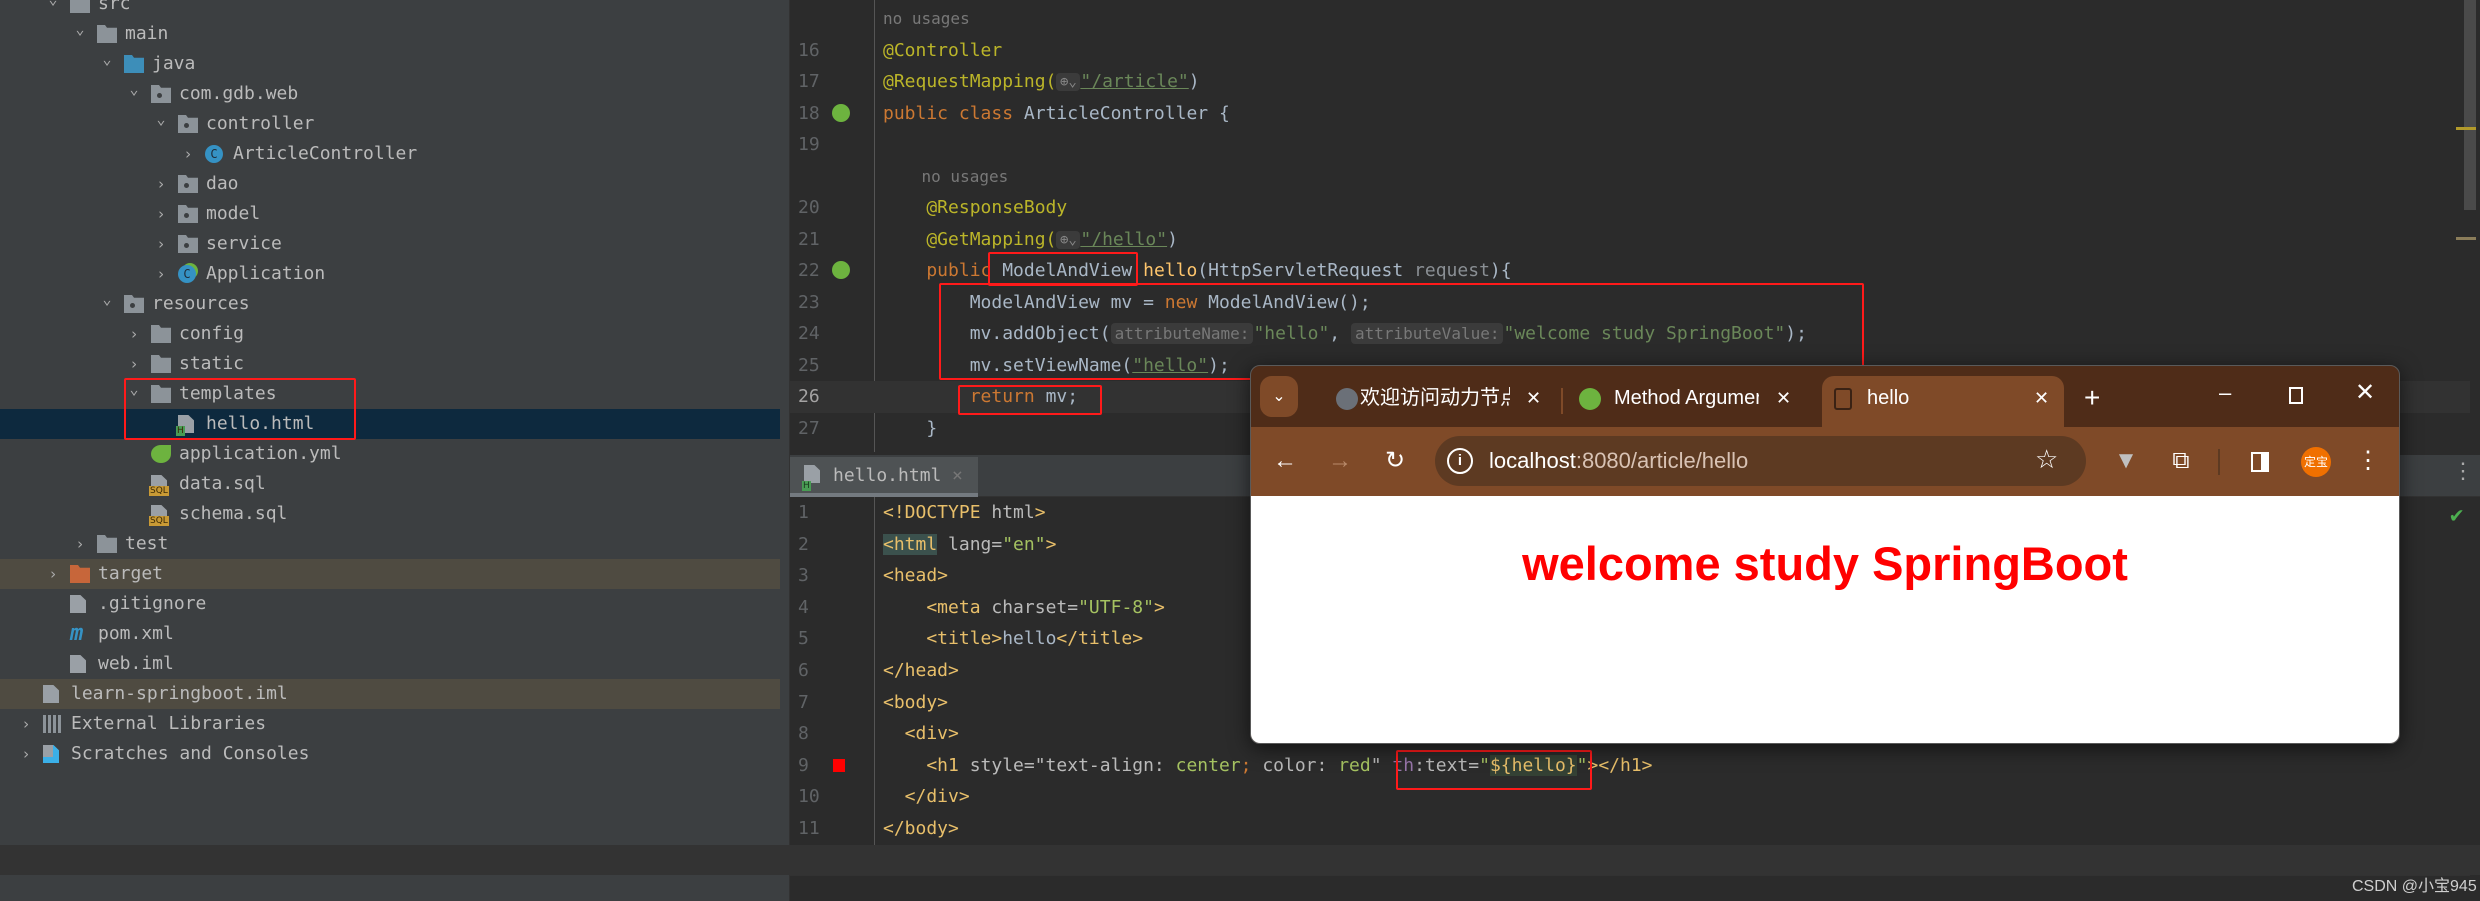 Image resolution: width=2480 pixels, height=901 pixels. What do you see at coordinates (390, 724) in the screenshot?
I see `tree-item: › External Libraries` at bounding box center [390, 724].